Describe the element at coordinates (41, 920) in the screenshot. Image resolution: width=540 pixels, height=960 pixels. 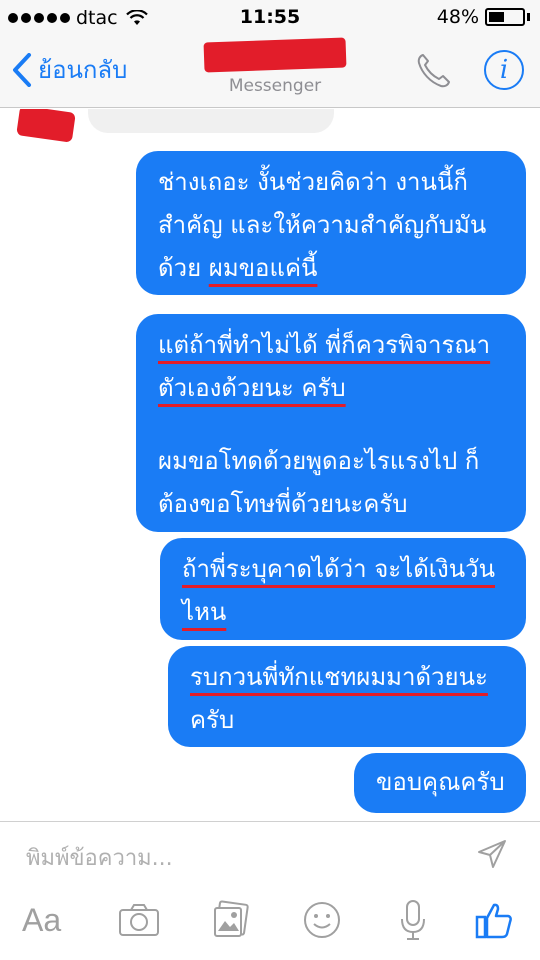
I see `text-style-button: Aa` at that location.